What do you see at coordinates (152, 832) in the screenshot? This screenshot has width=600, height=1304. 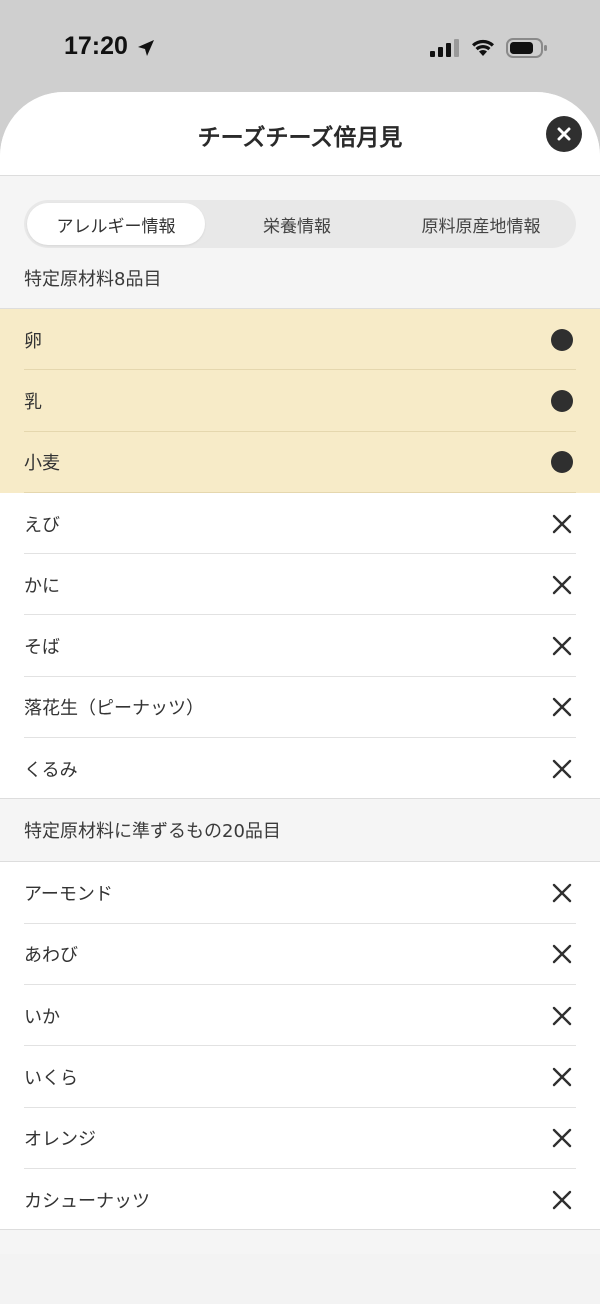 I see `section-title: 特定原材料に準ずるもの20品目` at bounding box center [152, 832].